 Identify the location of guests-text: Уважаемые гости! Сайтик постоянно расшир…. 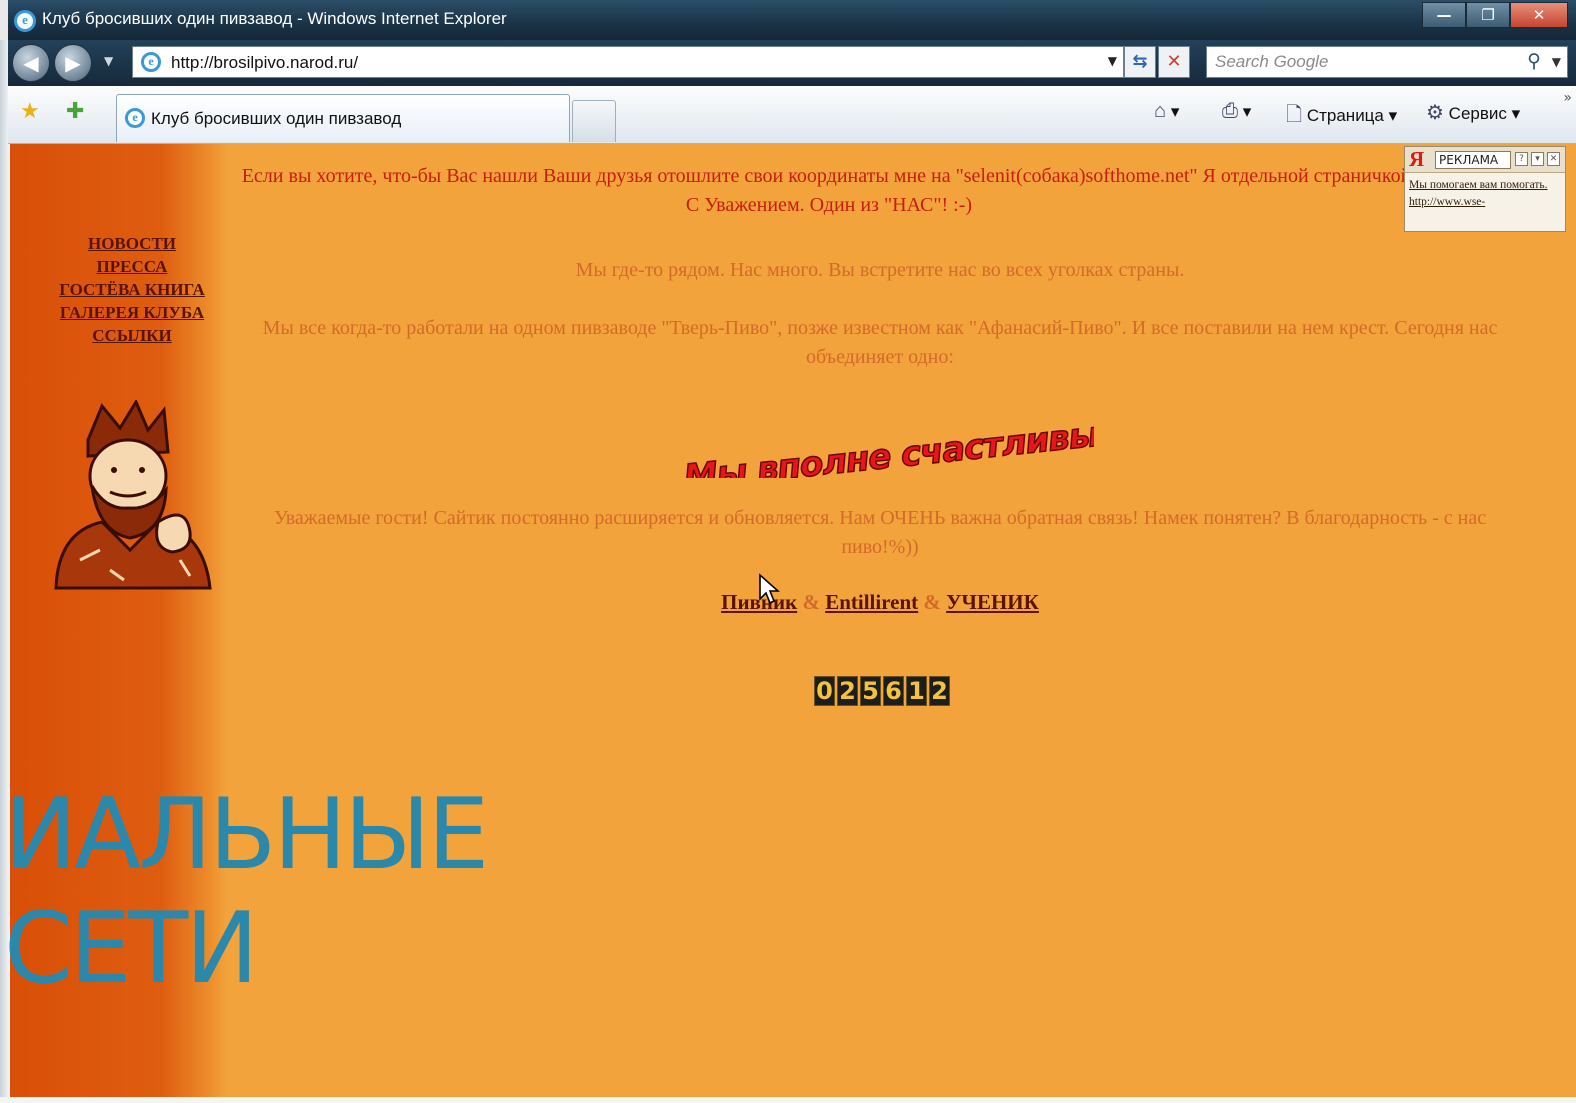
(880, 532).